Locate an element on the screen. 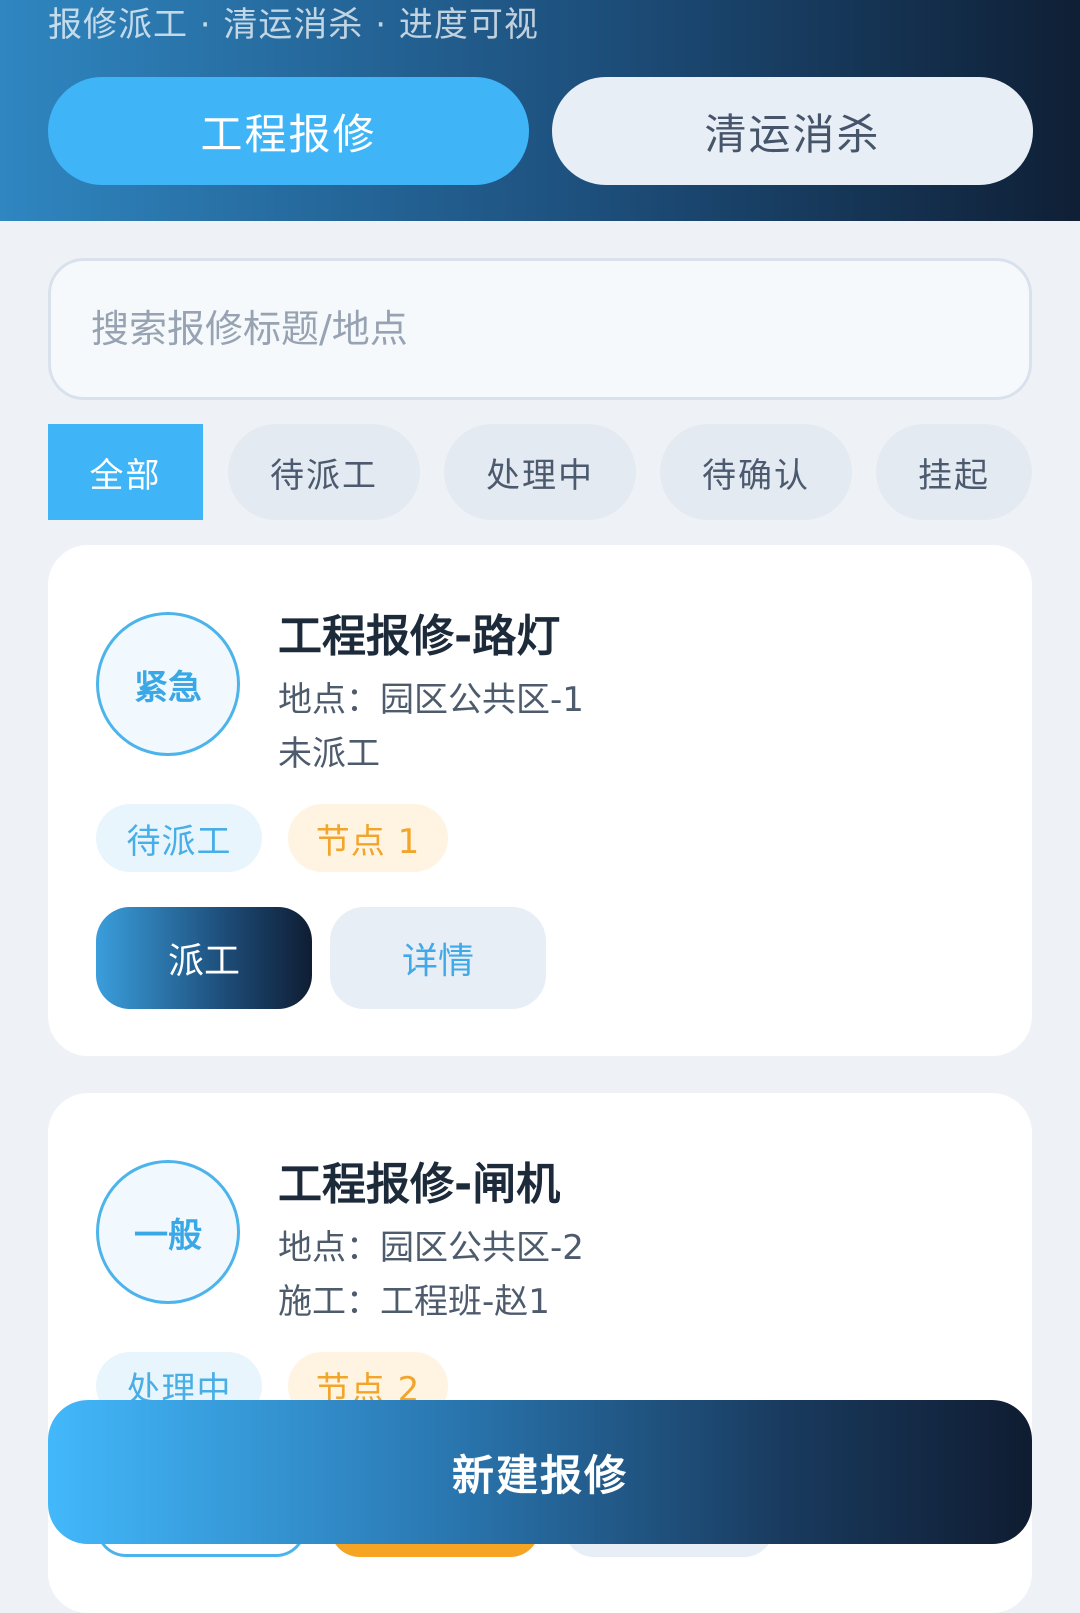 The image size is (1080, 1613). order-title: 工程报修-路灯 is located at coordinates (419, 636).